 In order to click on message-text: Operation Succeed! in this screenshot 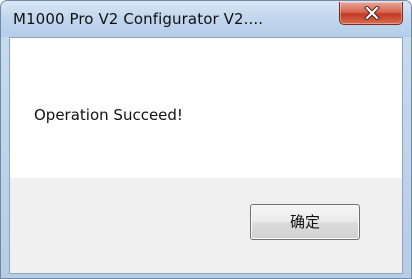, I will do `click(108, 115)`.